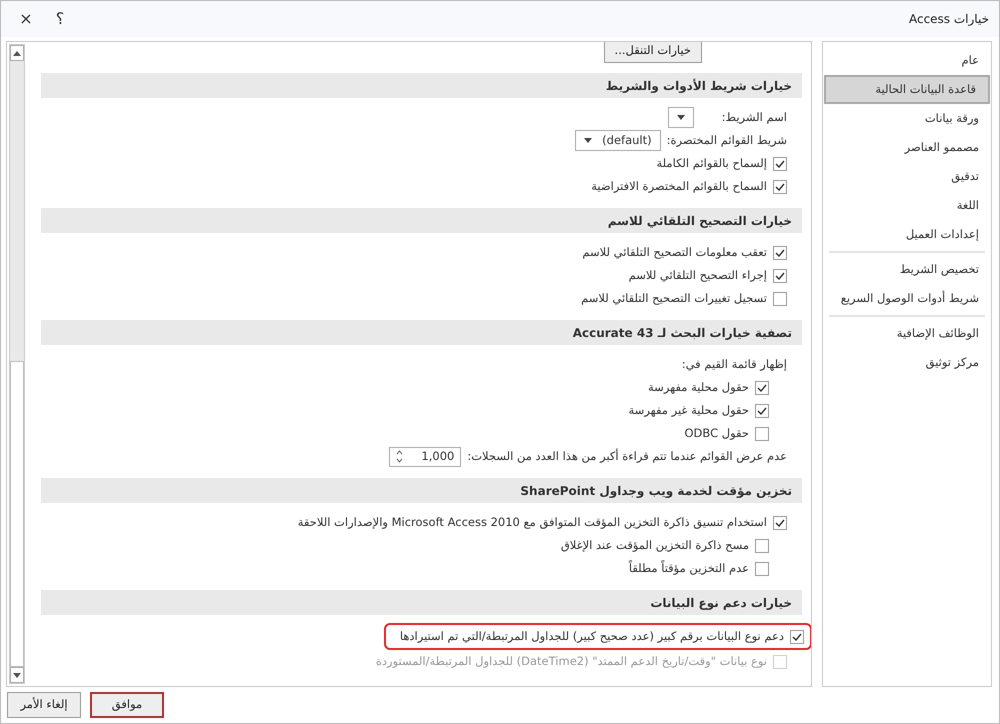  What do you see at coordinates (17, 364) in the screenshot?
I see `scrollbar` at bounding box center [17, 364].